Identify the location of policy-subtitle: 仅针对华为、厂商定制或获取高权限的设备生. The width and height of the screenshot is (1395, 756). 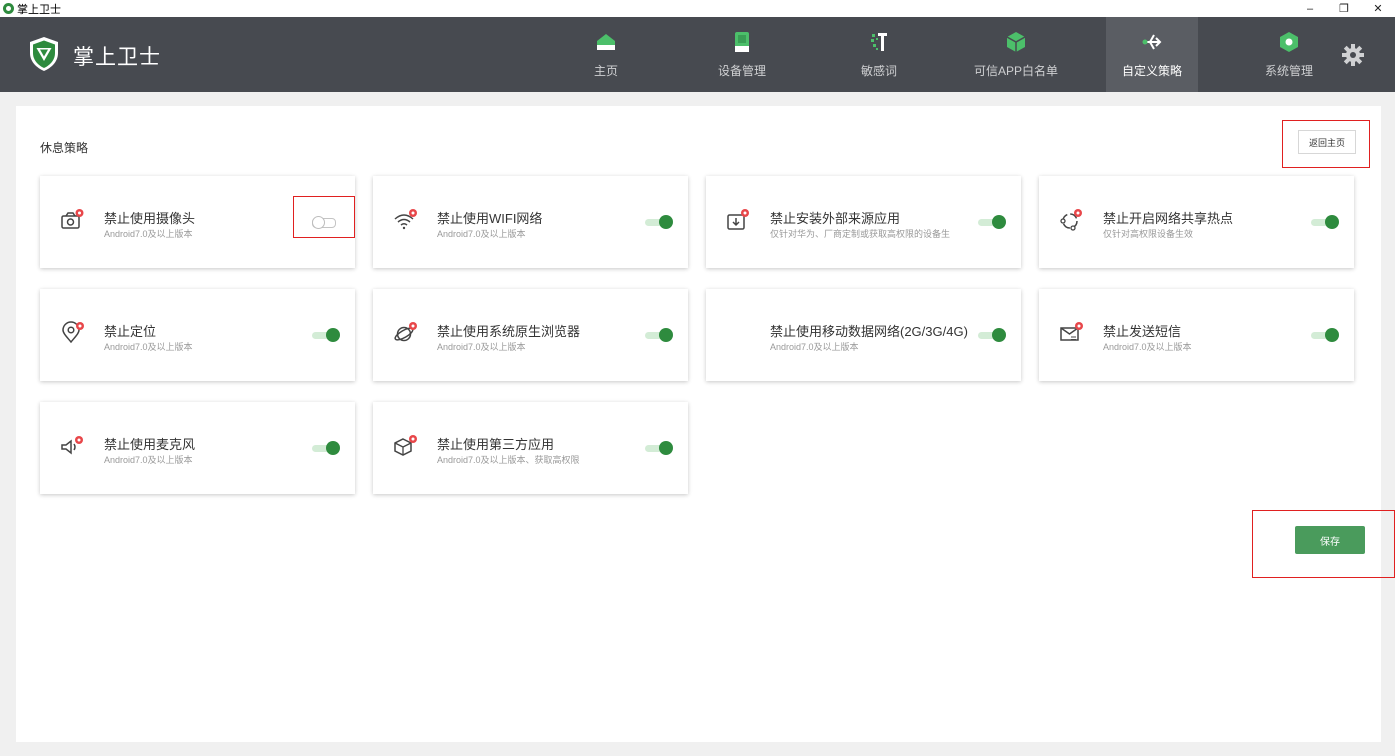
(860, 234).